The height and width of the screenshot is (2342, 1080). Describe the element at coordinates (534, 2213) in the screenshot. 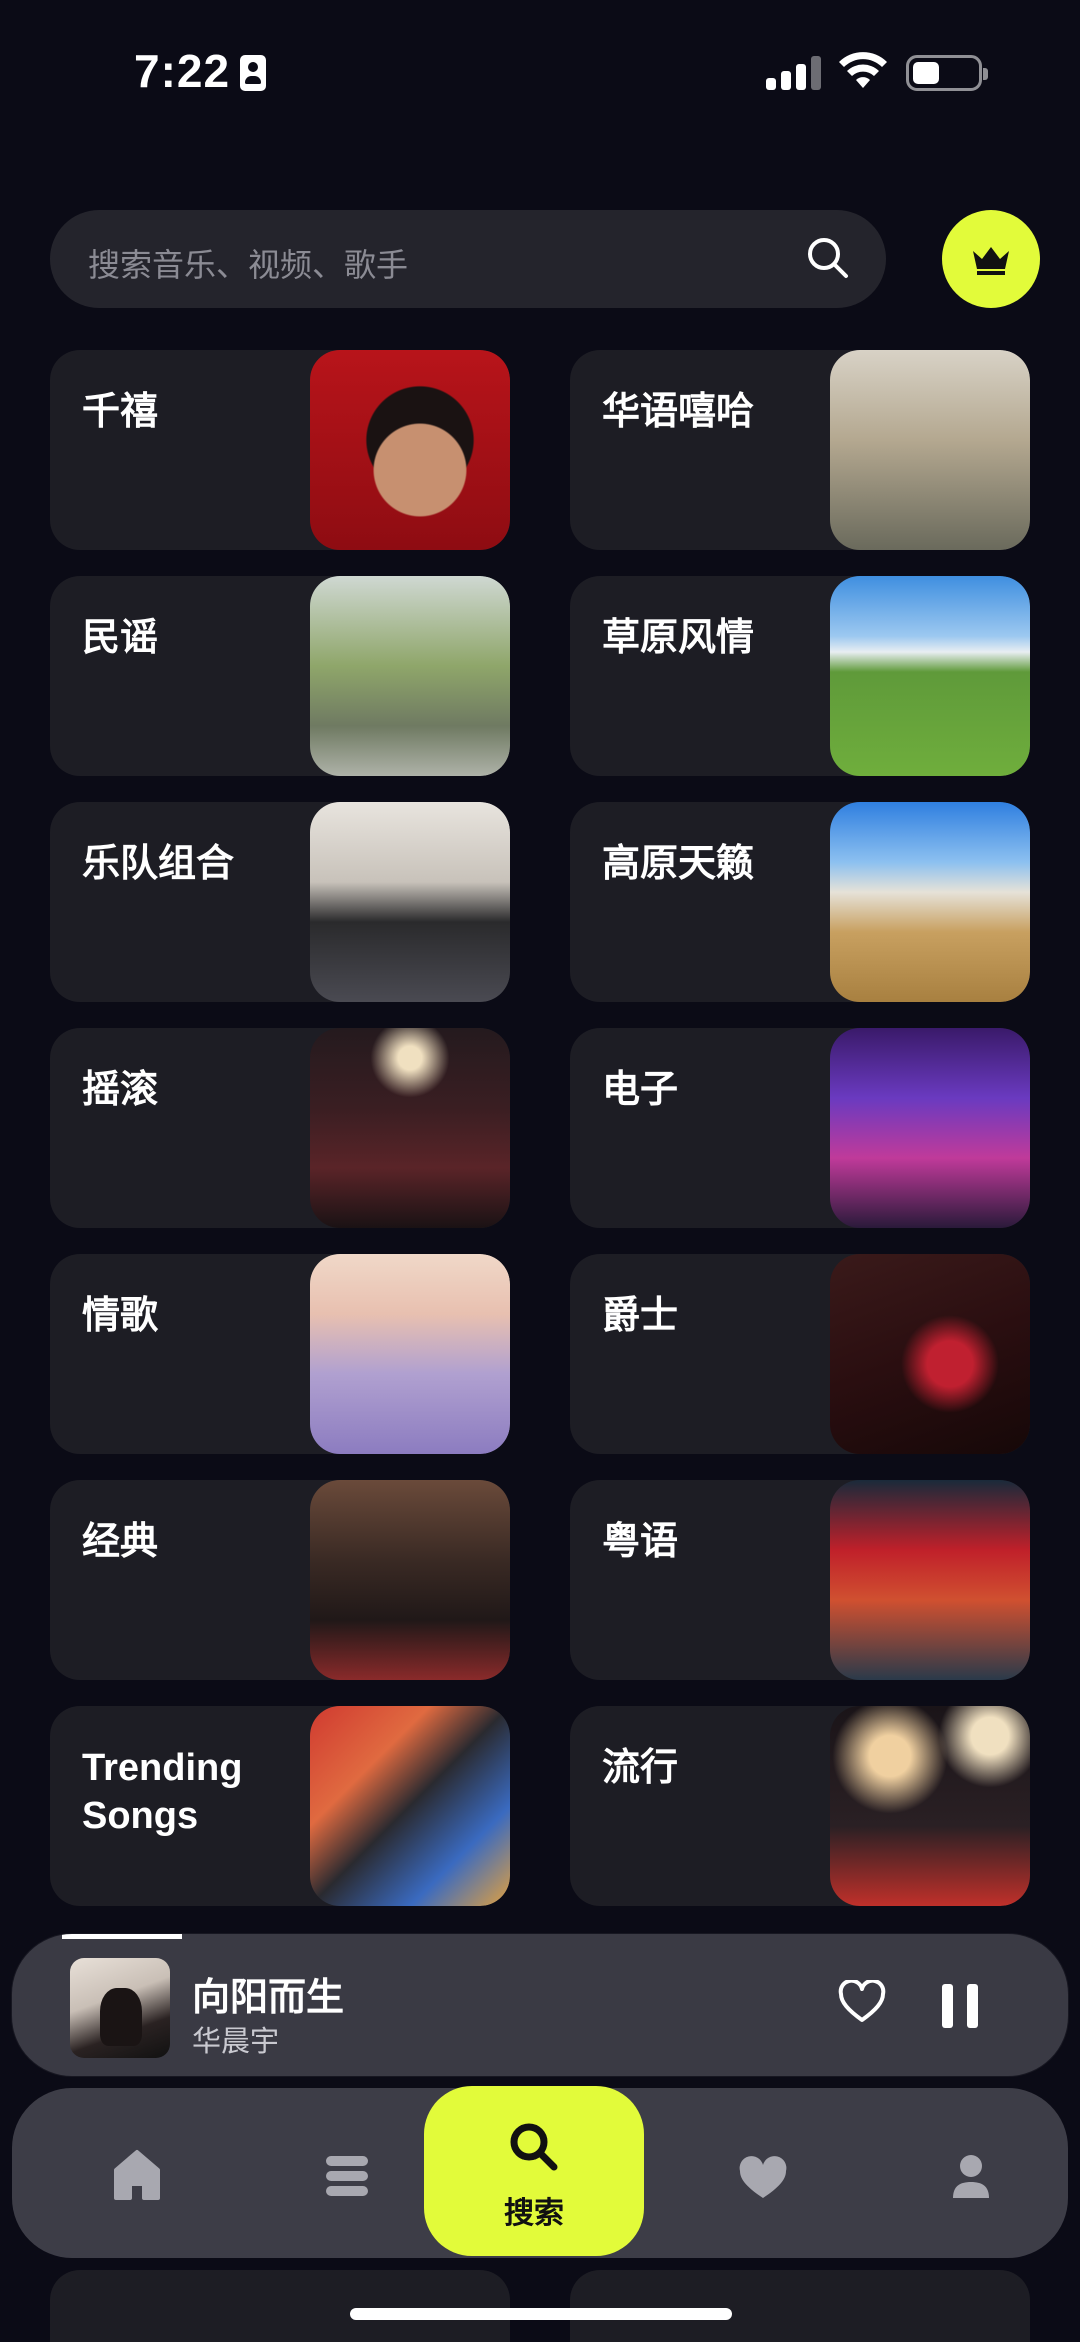

I see `tab-search-label: 搜索` at that location.